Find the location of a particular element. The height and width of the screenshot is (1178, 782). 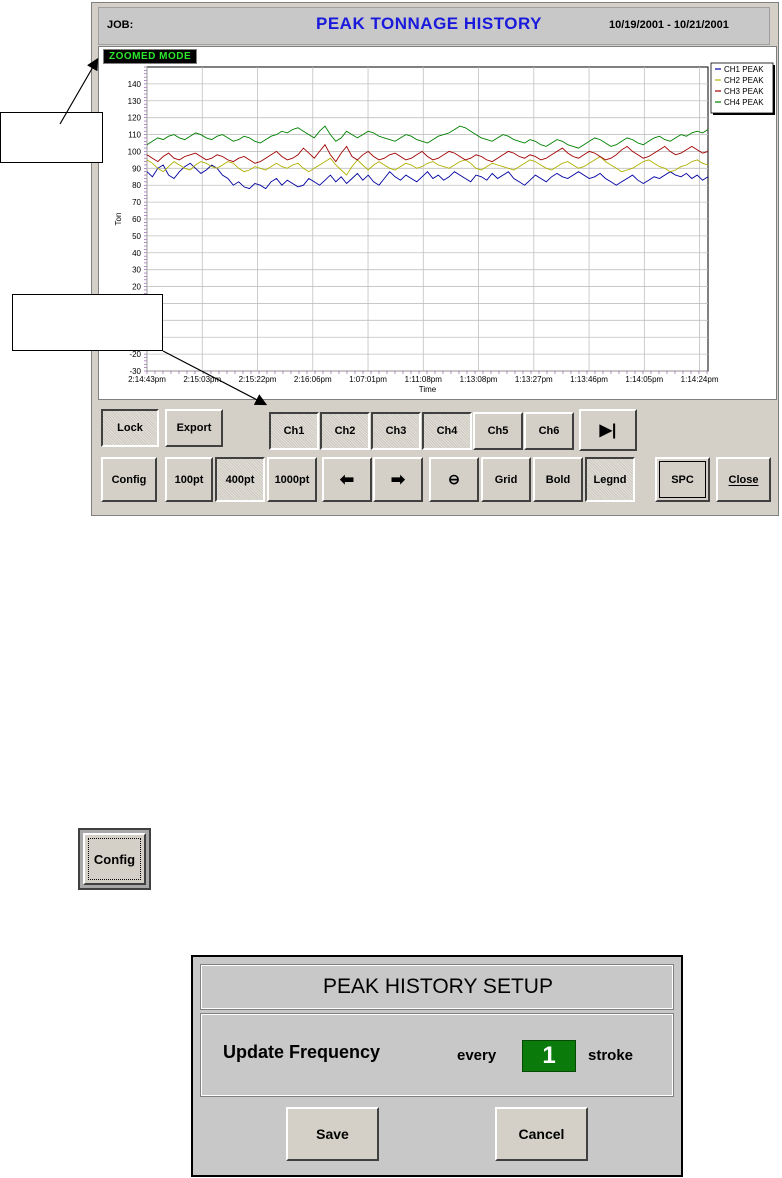

stroke-label: stroke is located at coordinates (611, 1055).